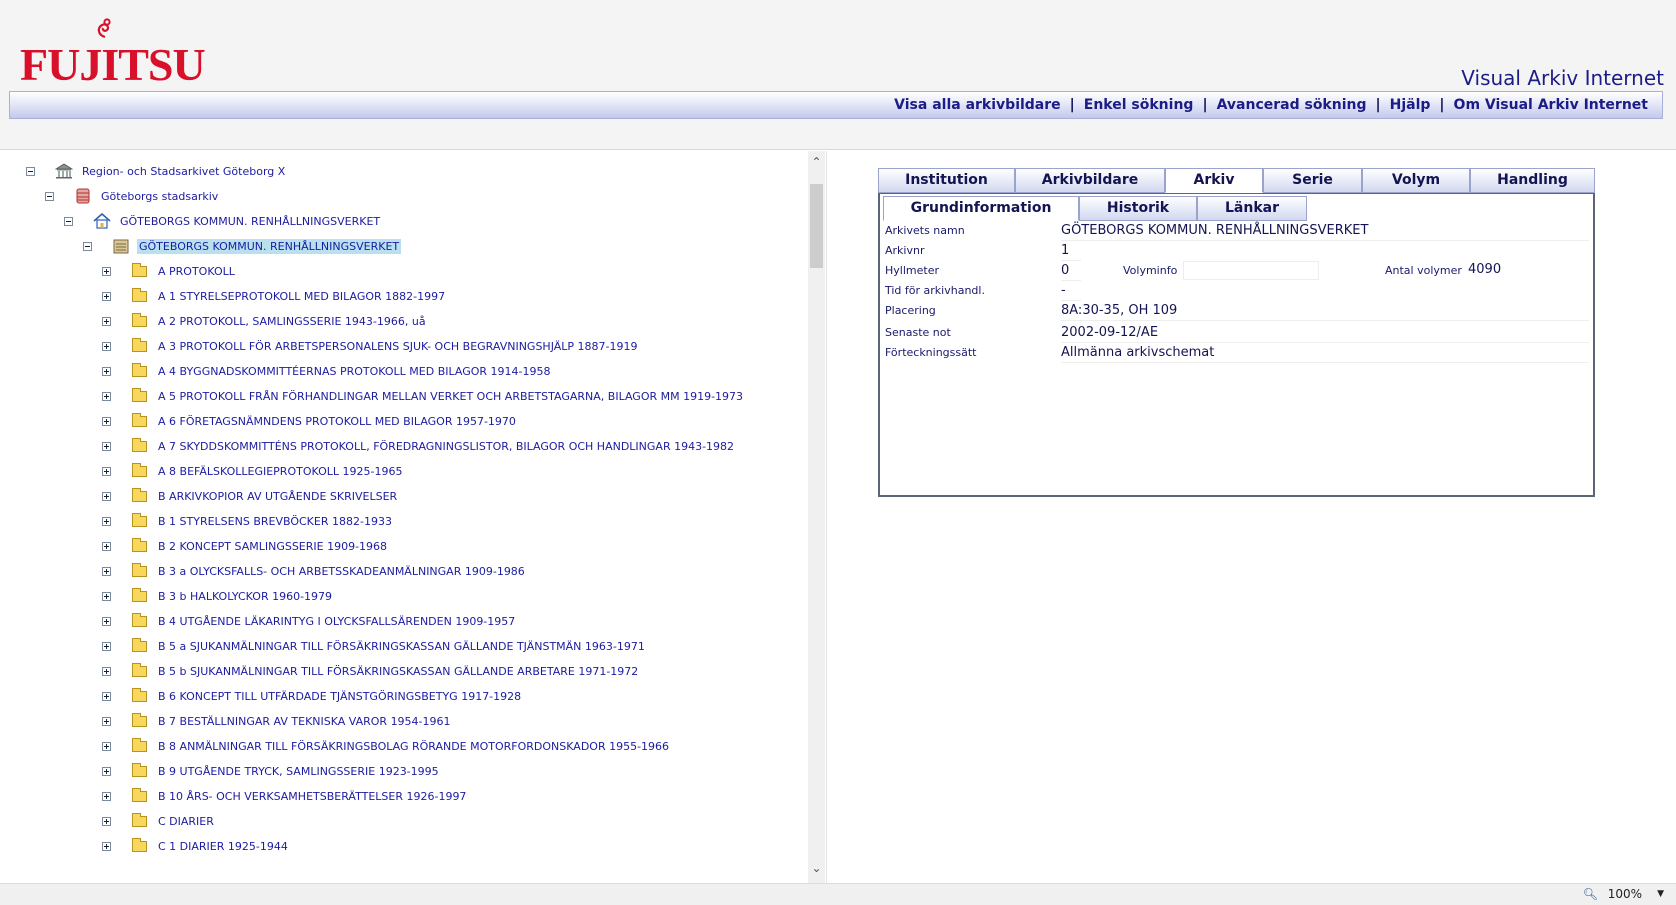 The image size is (1676, 905). Describe the element at coordinates (196, 271) in the screenshot. I see `tree-node-label: A PROTOKOLL` at that location.